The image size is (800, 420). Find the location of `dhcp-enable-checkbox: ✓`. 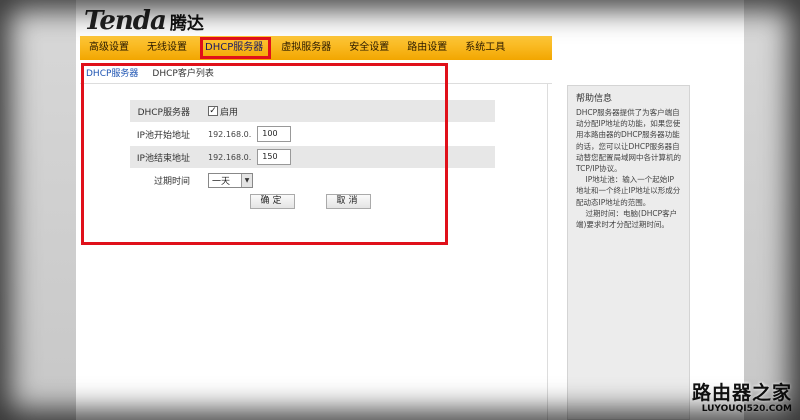

dhcp-enable-checkbox: ✓ is located at coordinates (213, 111).